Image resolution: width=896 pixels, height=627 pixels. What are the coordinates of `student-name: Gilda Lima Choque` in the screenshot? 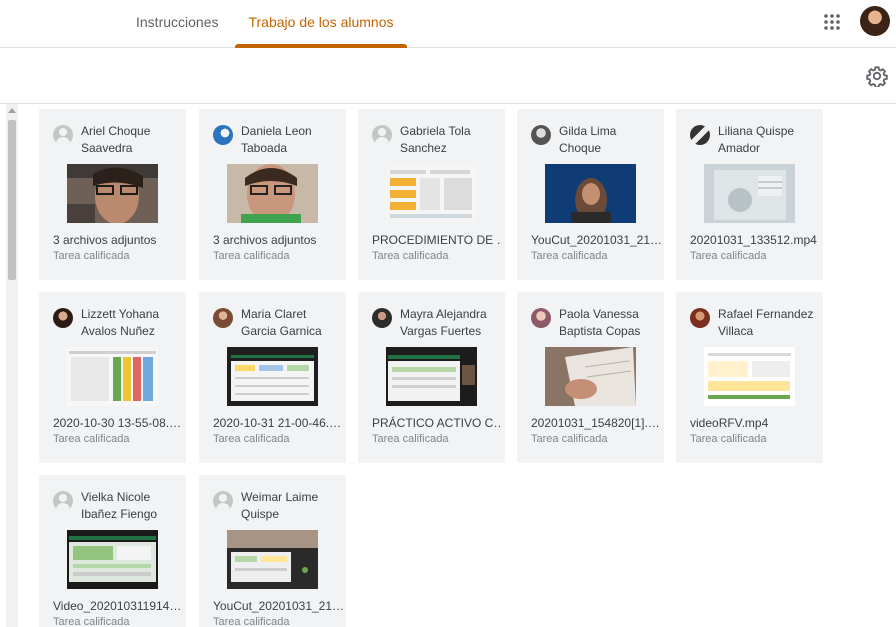 It's located at (588, 139).